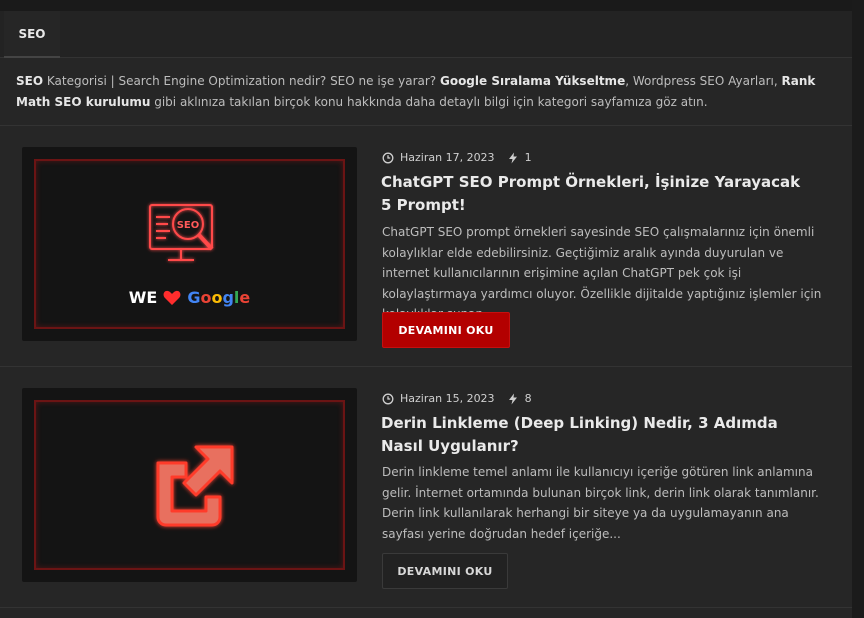 This screenshot has height=618, width=864. What do you see at coordinates (195, 486) in the screenshot?
I see `external-link-icon` at bounding box center [195, 486].